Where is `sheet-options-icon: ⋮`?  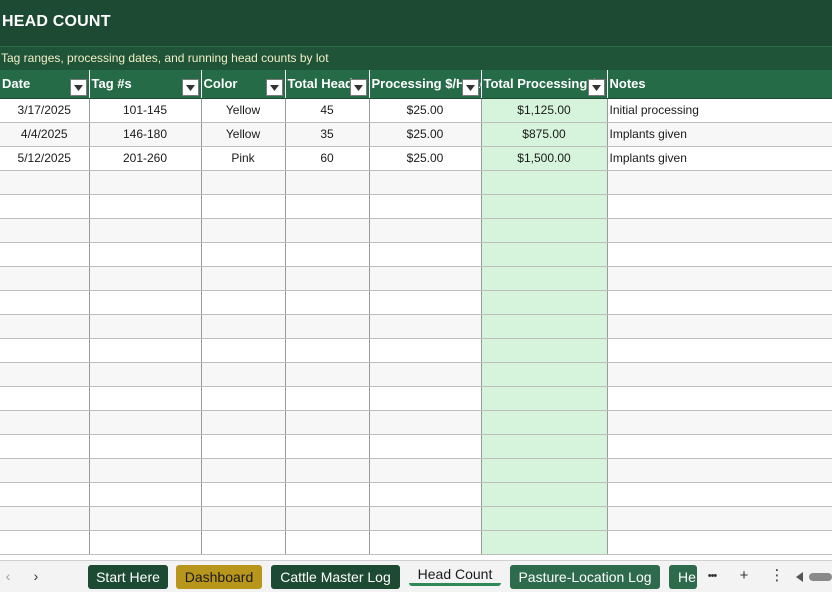 sheet-options-icon: ⋮ is located at coordinates (777, 576).